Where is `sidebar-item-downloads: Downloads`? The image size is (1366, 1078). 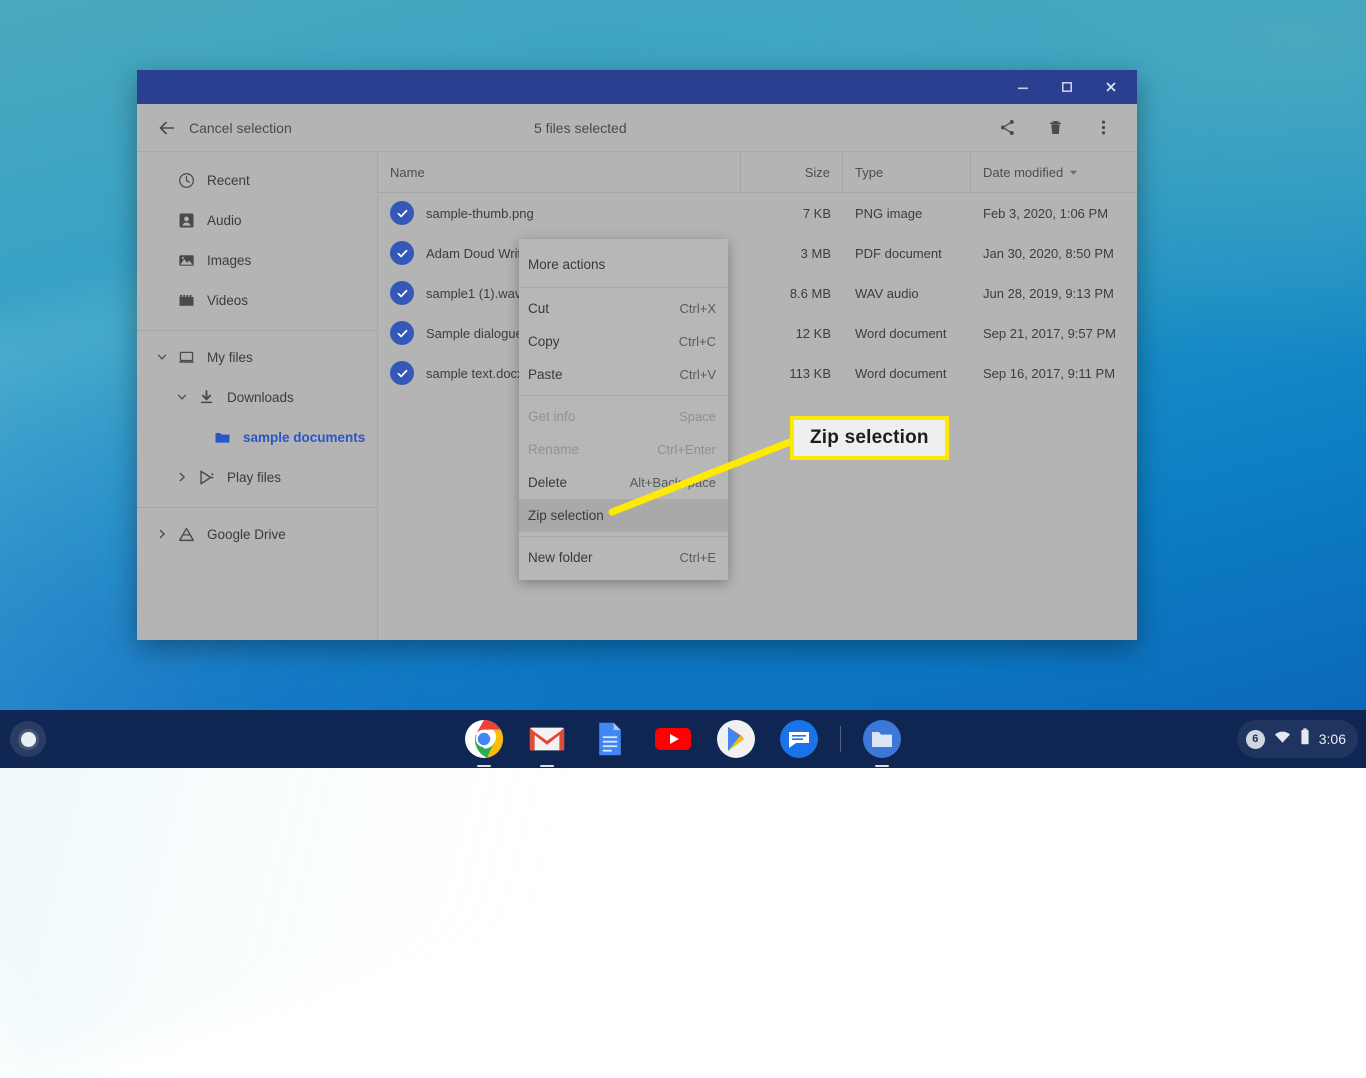
sidebar-item-downloads: Downloads is located at coordinates (257, 397).